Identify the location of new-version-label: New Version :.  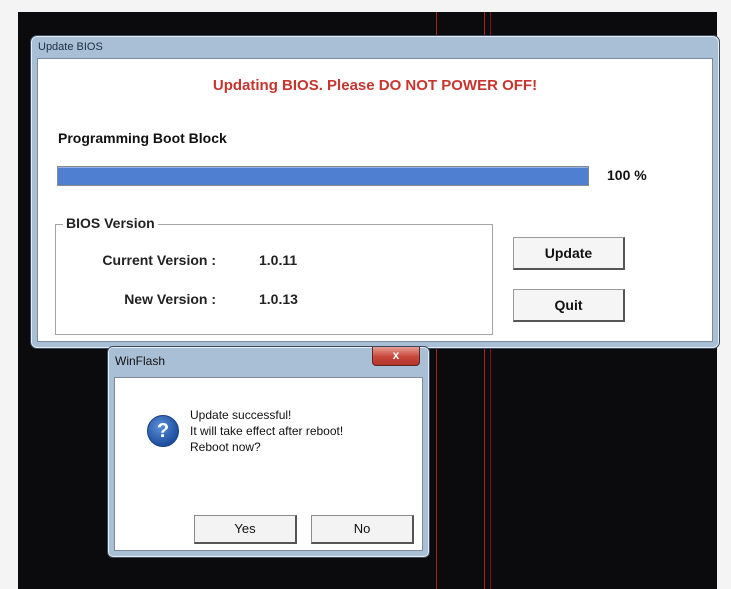
(170, 299).